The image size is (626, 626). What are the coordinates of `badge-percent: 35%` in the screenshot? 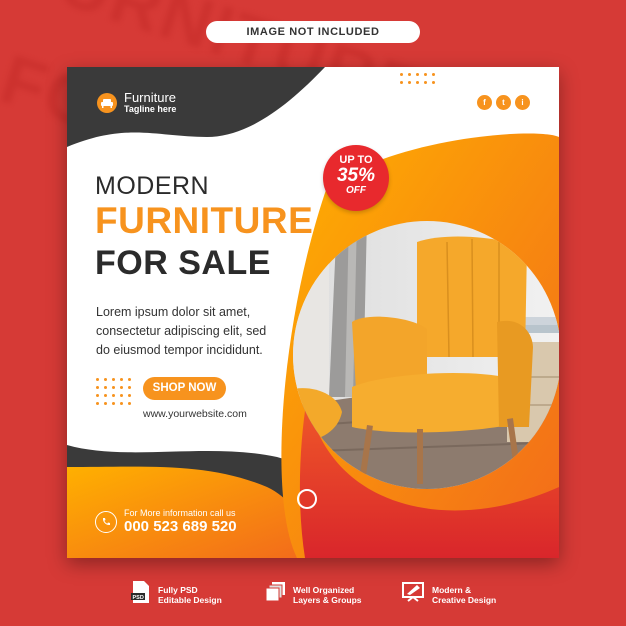 It's located at (356, 175).